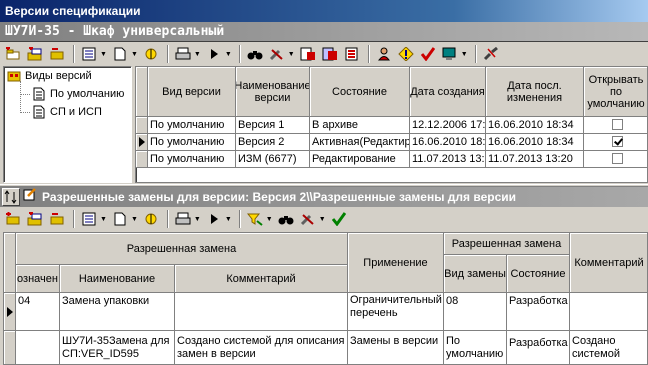 This screenshot has width=648, height=365. I want to click on cell-name: ШУ7И-35Замена для СП:VER_ID595, so click(117, 347).